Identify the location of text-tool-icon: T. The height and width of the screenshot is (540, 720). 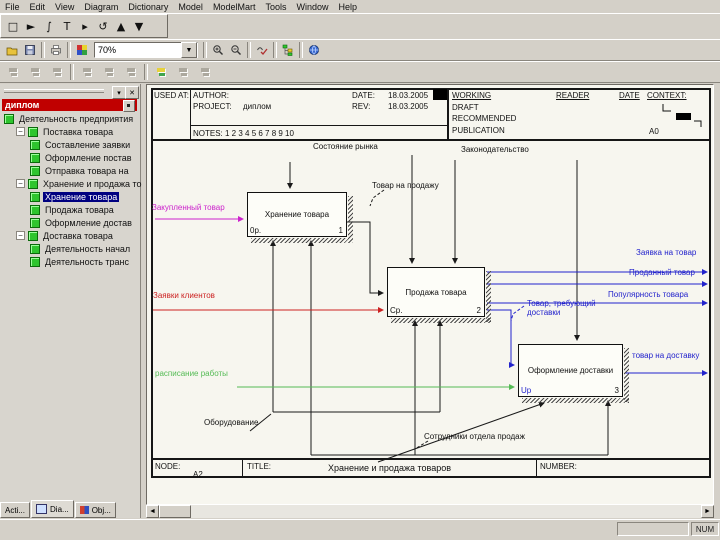
(67, 26).